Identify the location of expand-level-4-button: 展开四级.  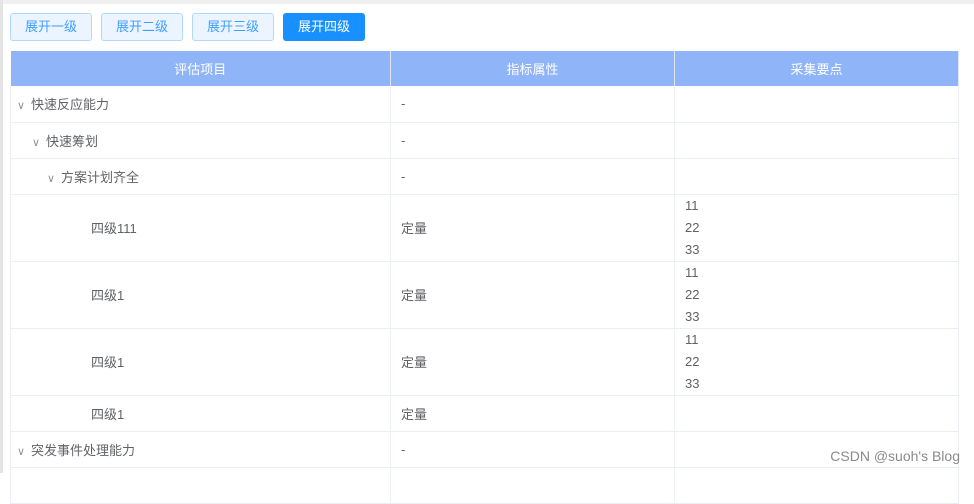
(324, 27).